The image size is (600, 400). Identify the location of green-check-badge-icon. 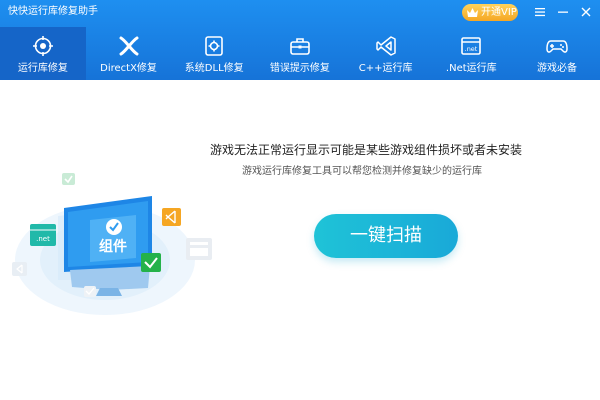
(151, 262).